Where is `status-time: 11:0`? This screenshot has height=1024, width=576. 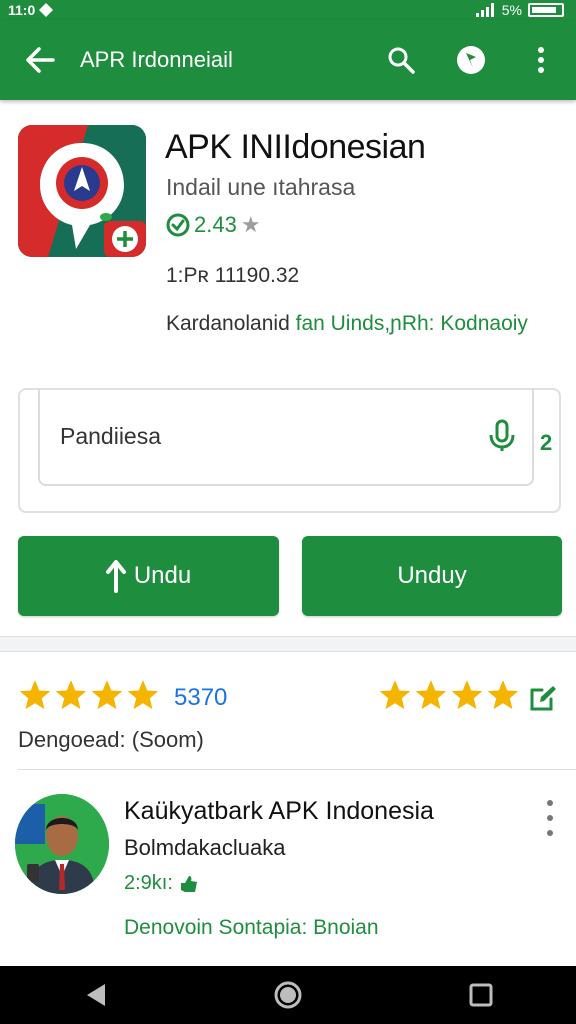 status-time: 11:0 is located at coordinates (22, 10).